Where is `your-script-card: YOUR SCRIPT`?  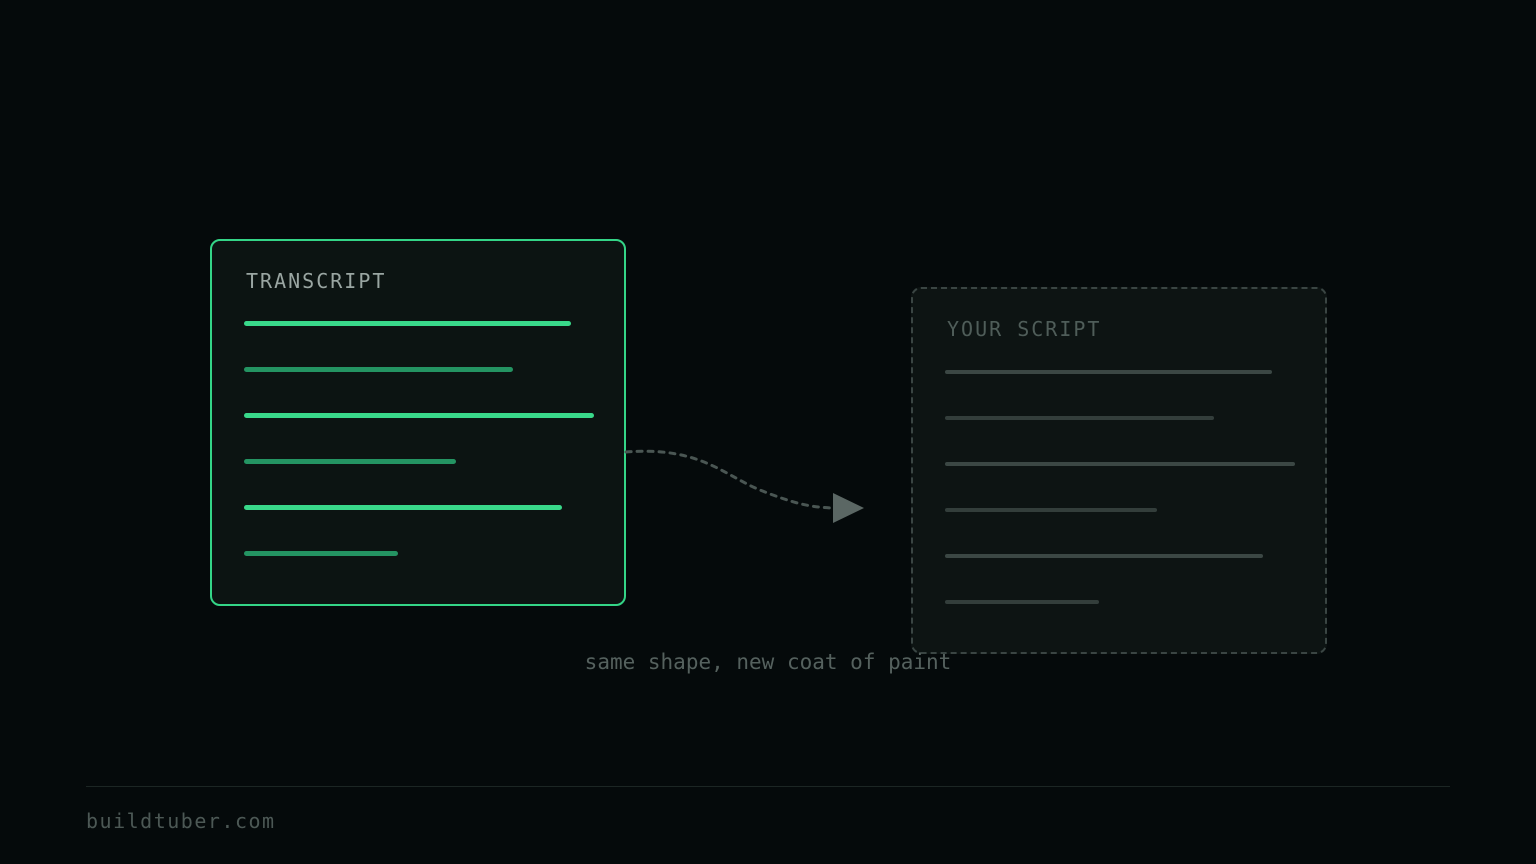 your-script-card: YOUR SCRIPT is located at coordinates (1119, 470).